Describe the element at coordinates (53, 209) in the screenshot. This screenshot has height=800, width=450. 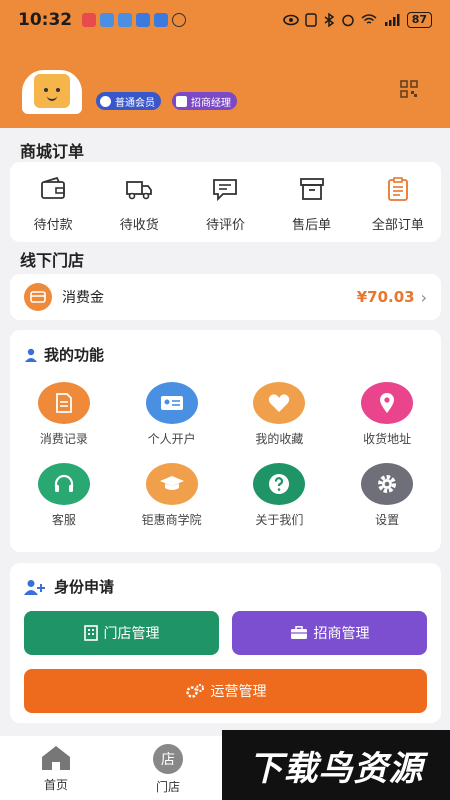
I see `order-pending-payment: 待付款` at that location.